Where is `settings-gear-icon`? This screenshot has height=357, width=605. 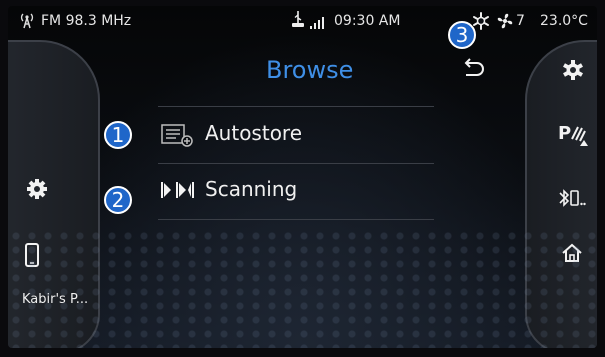
settings-gear-icon is located at coordinates (37, 191).